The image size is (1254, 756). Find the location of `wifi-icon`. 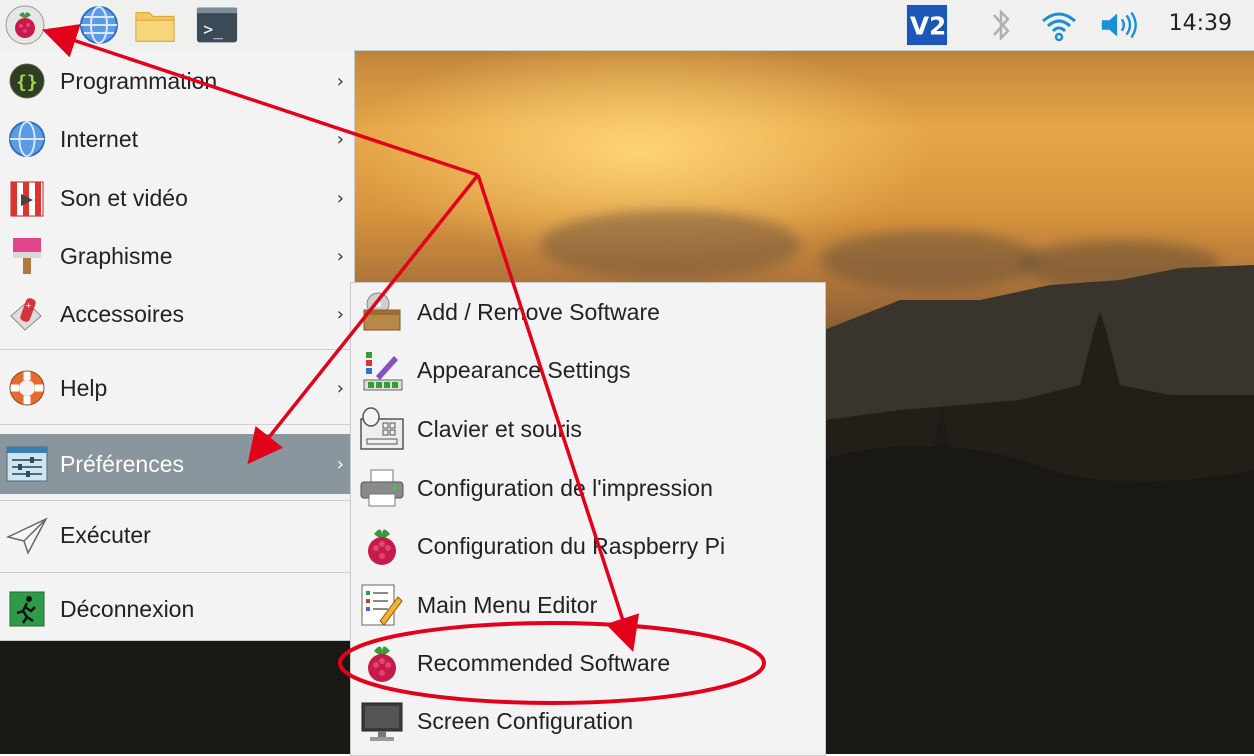

wifi-icon is located at coordinates (1059, 25).